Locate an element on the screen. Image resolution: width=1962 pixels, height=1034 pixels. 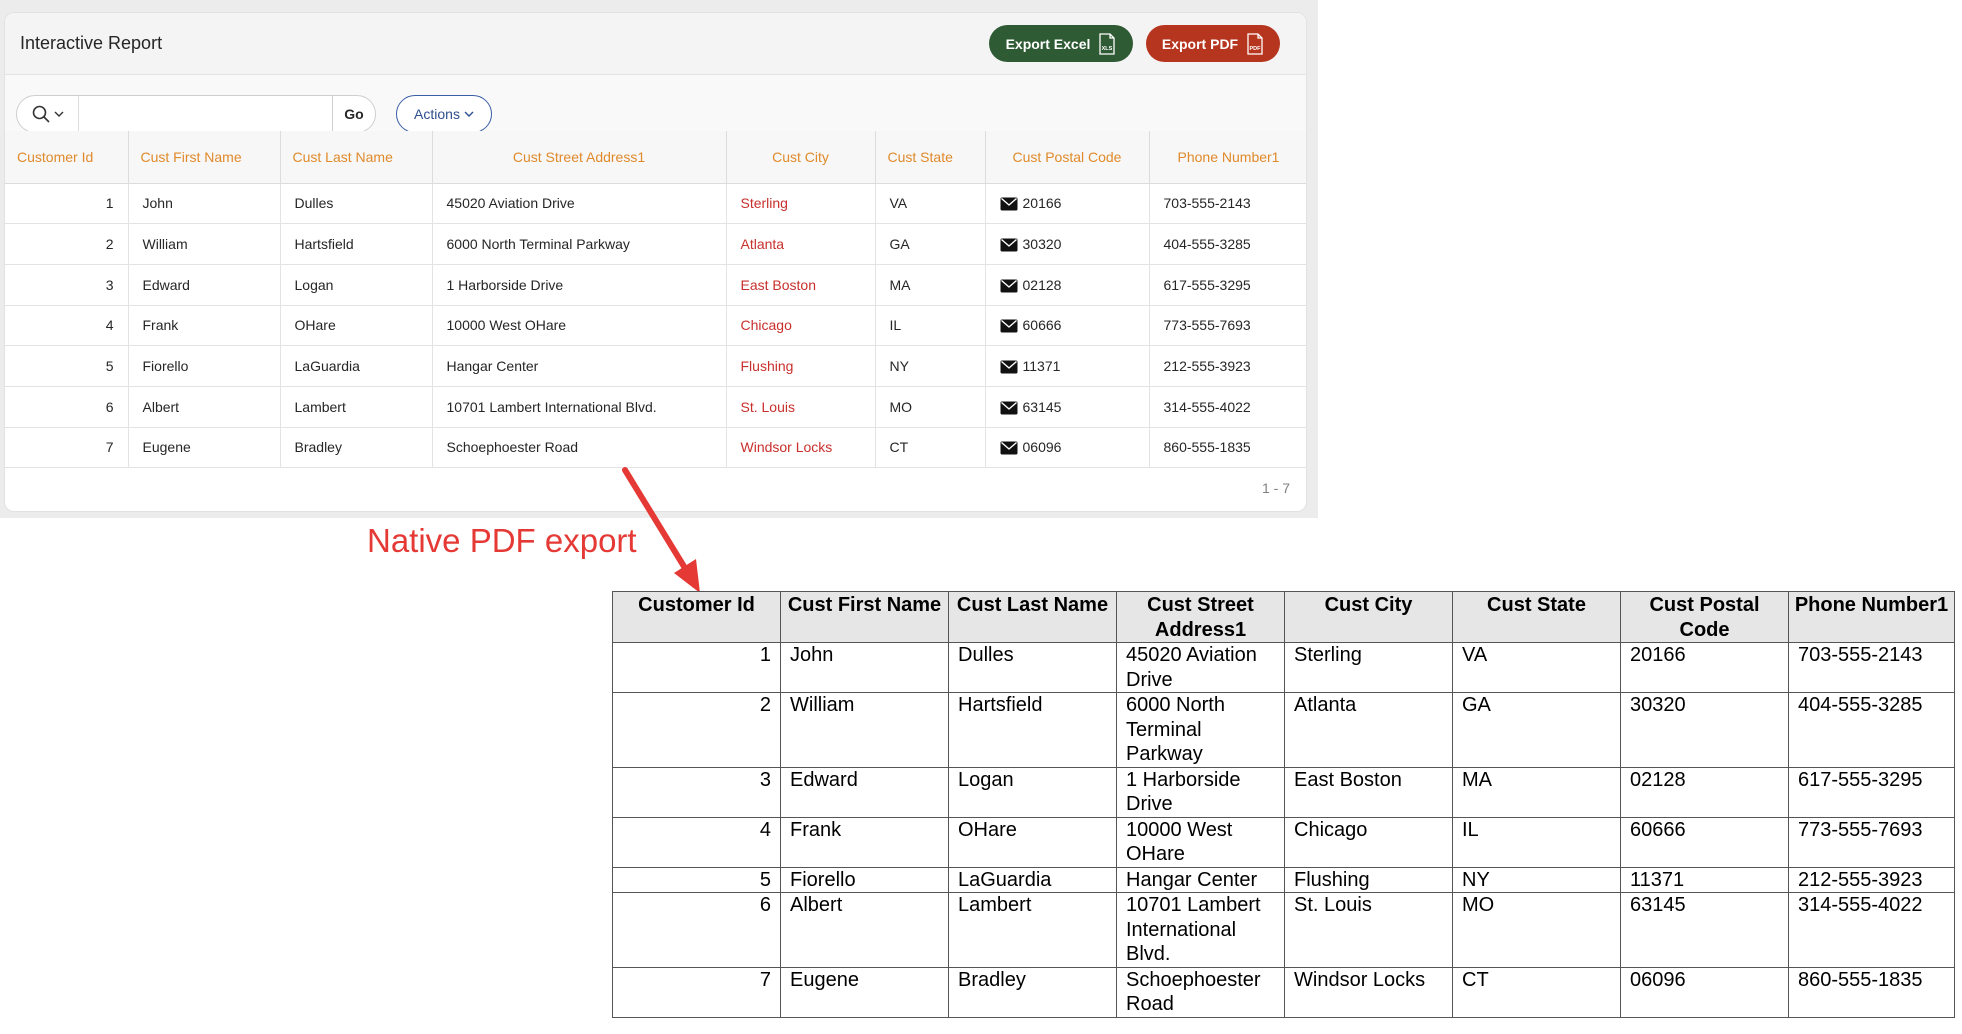
table-cell: 6 is located at coordinates (67, 407).